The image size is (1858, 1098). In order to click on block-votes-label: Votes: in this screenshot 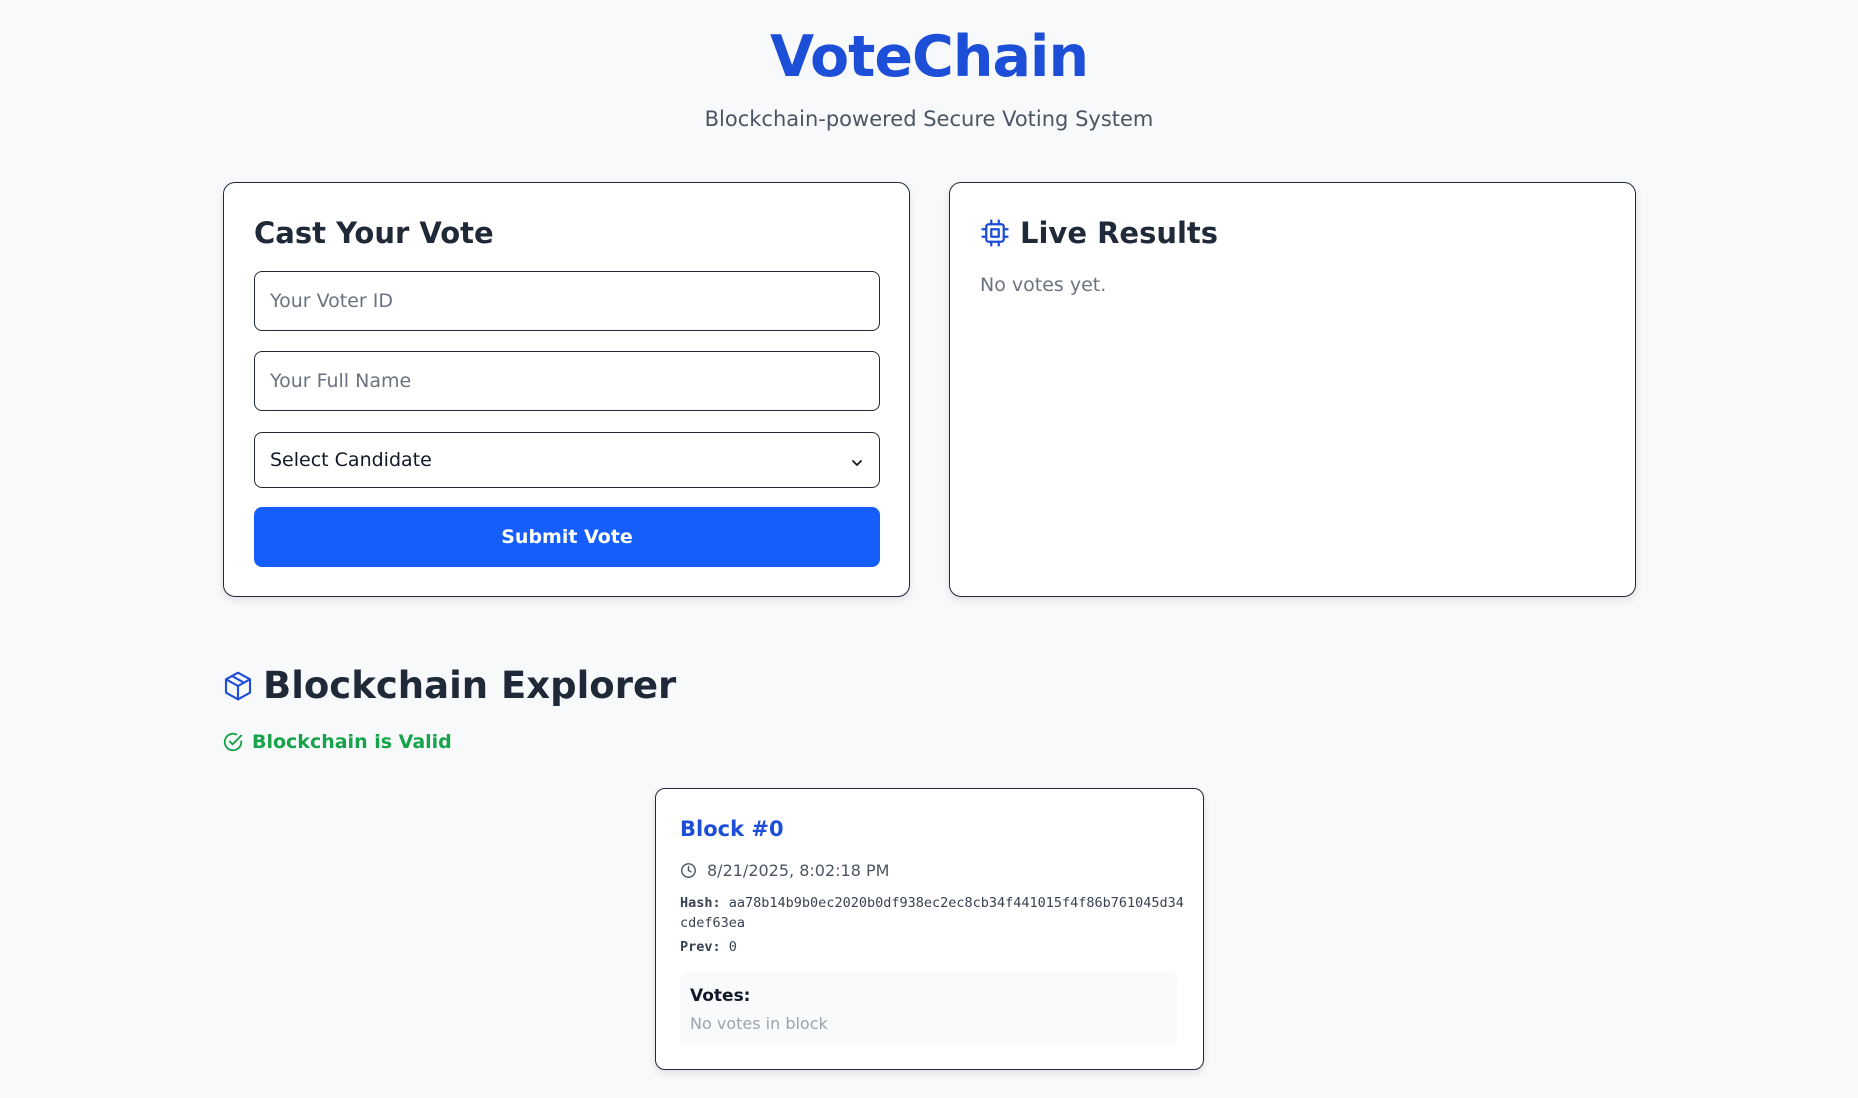, I will do `click(720, 996)`.